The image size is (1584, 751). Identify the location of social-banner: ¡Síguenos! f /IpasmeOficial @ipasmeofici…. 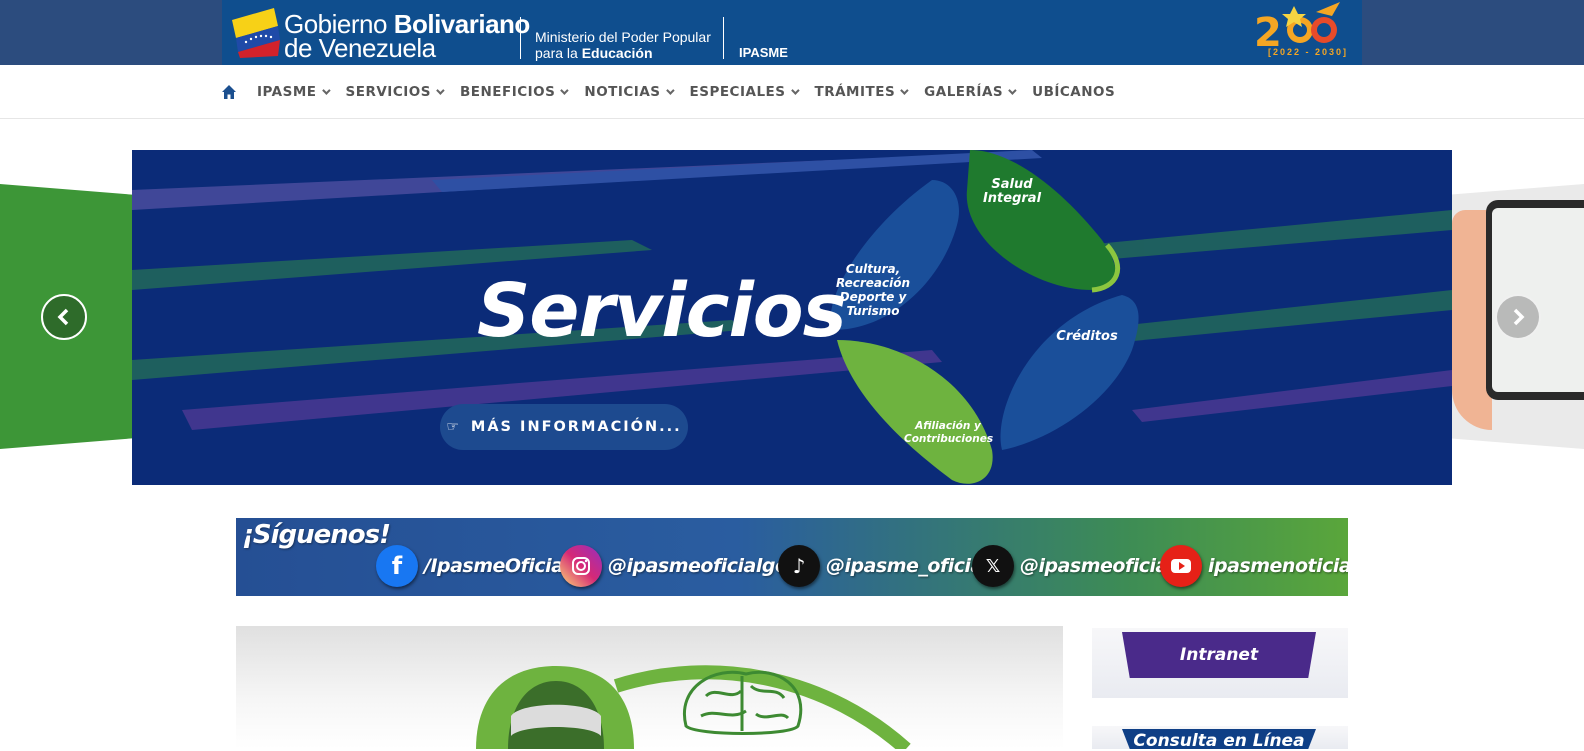
(792, 557).